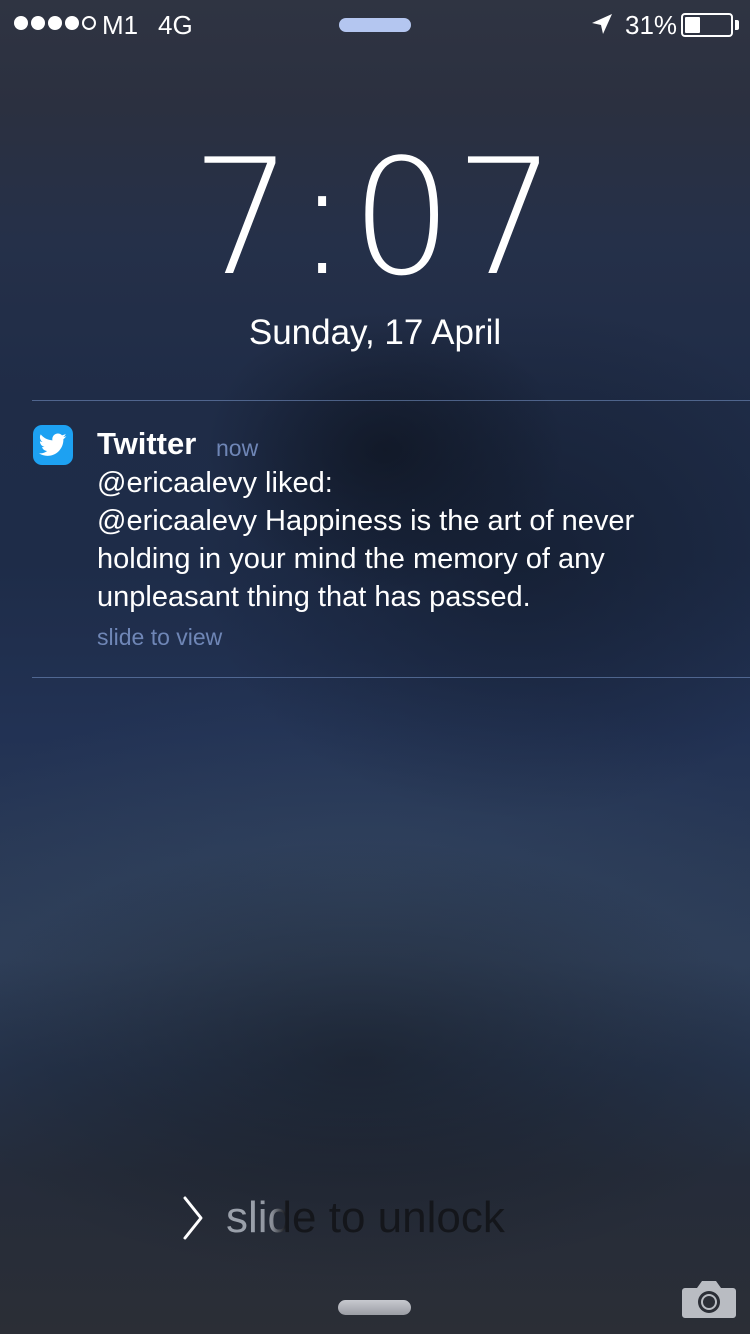  Describe the element at coordinates (314, 597) in the screenshot. I see `notification-line: unpleasant thing that has passed.` at that location.